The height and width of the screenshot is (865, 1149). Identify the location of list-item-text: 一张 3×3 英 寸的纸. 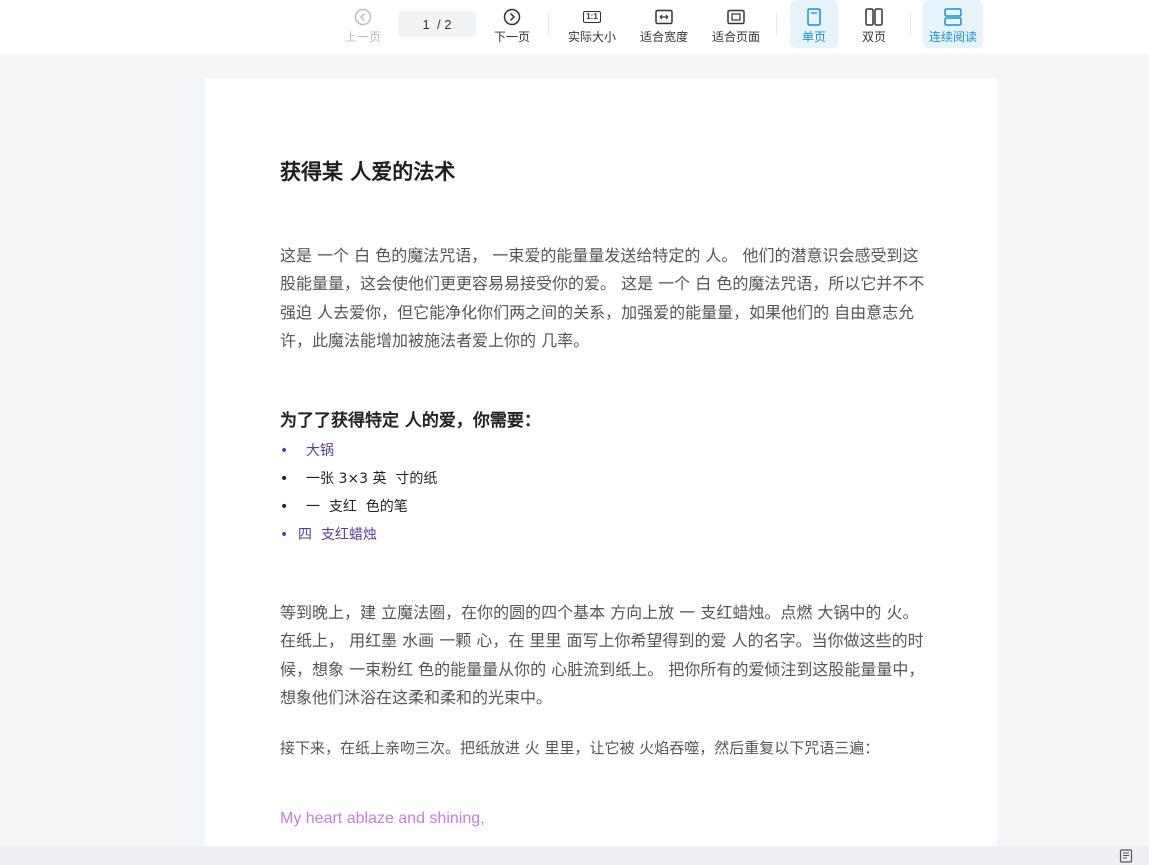
(372, 479).